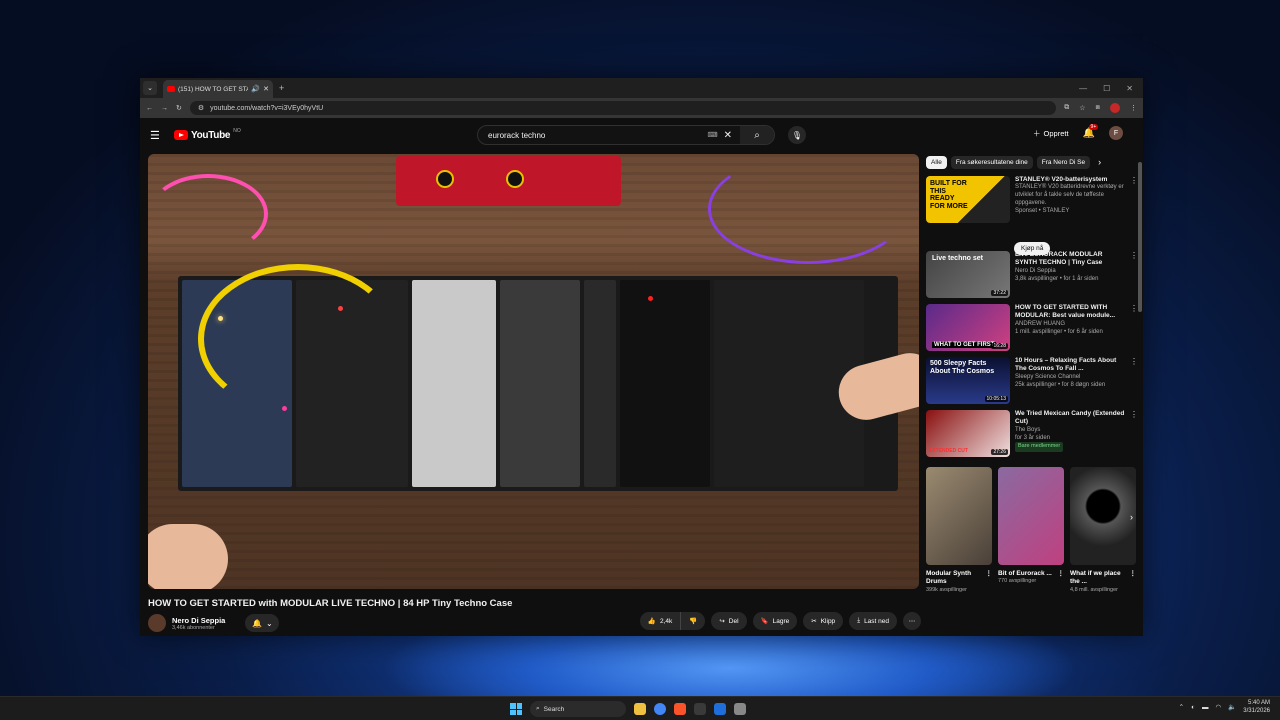 The height and width of the screenshot is (720, 1280). I want to click on more-icon: ⋯, so click(912, 621).